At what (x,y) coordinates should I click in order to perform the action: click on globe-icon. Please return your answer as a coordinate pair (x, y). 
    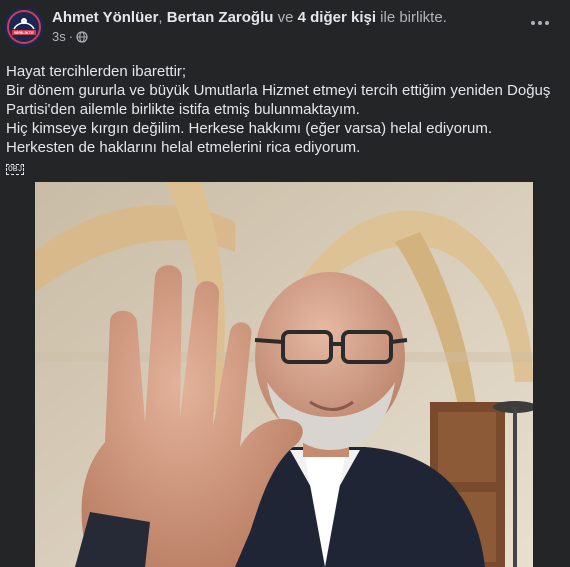
    Looking at the image, I should click on (82, 37).